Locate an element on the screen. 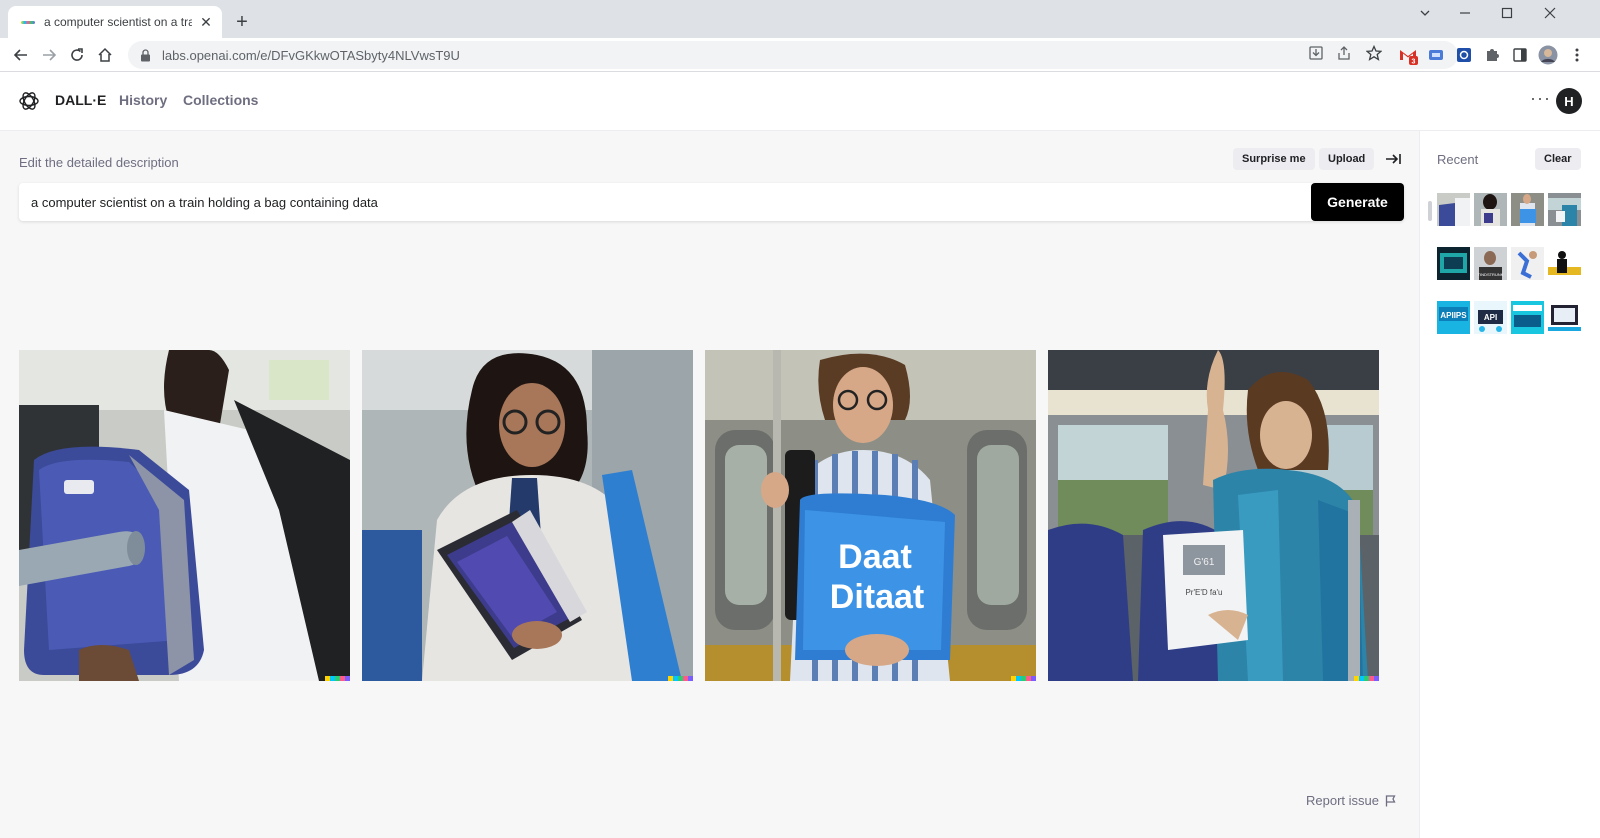 This screenshot has height=838, width=1600. extension-translate-icon is located at coordinates (1436, 55).